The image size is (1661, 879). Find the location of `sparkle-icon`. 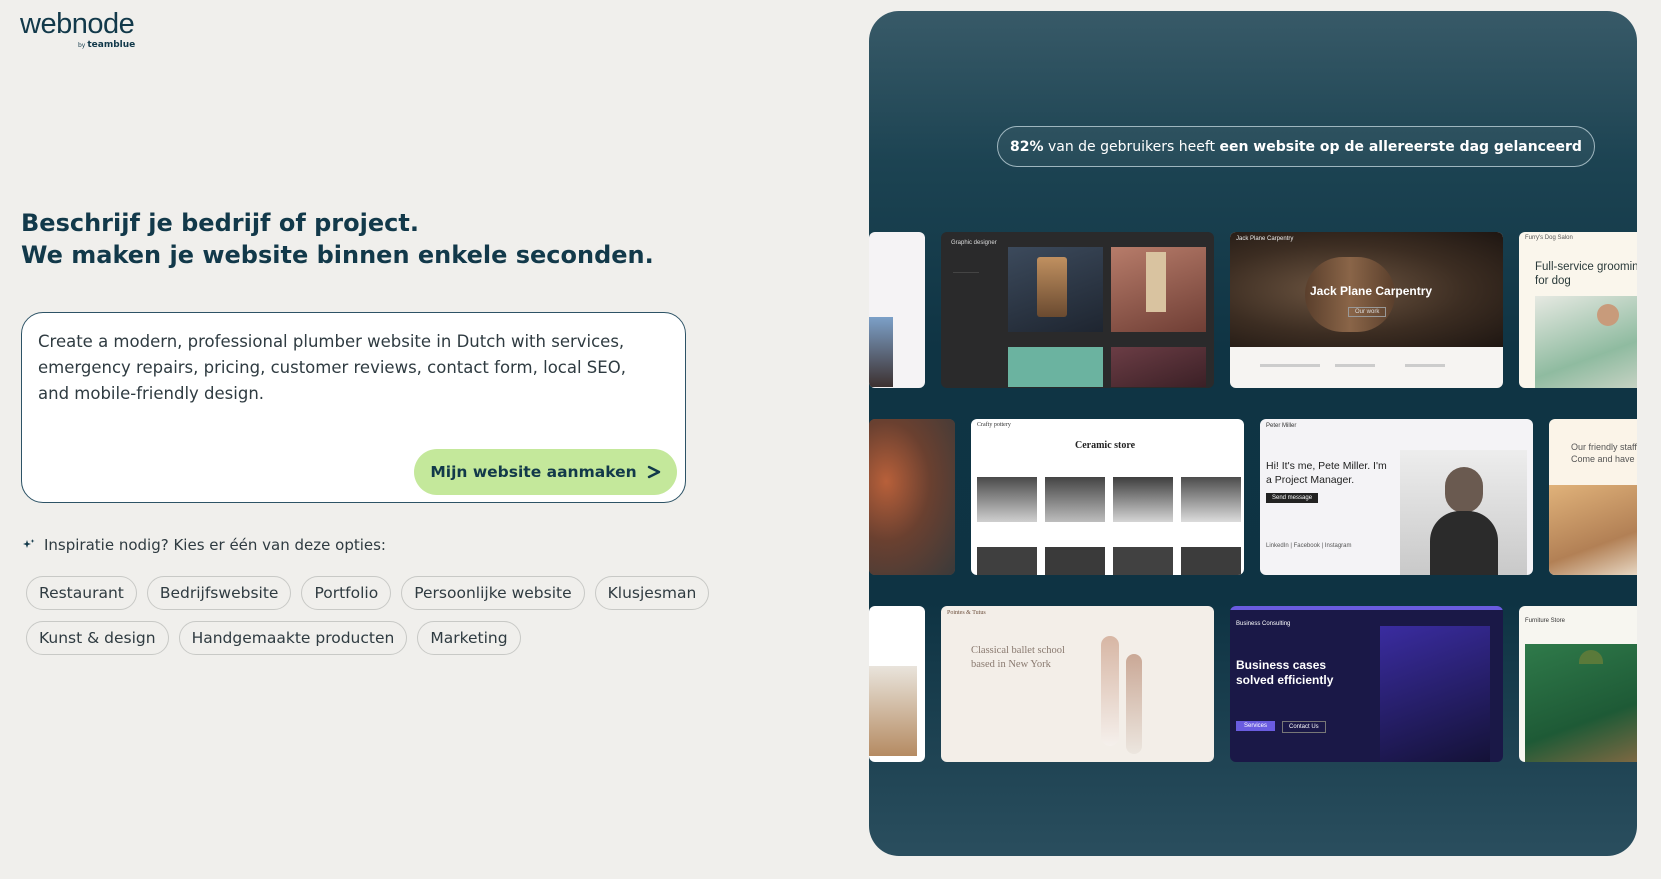

sparkle-icon is located at coordinates (29, 543).